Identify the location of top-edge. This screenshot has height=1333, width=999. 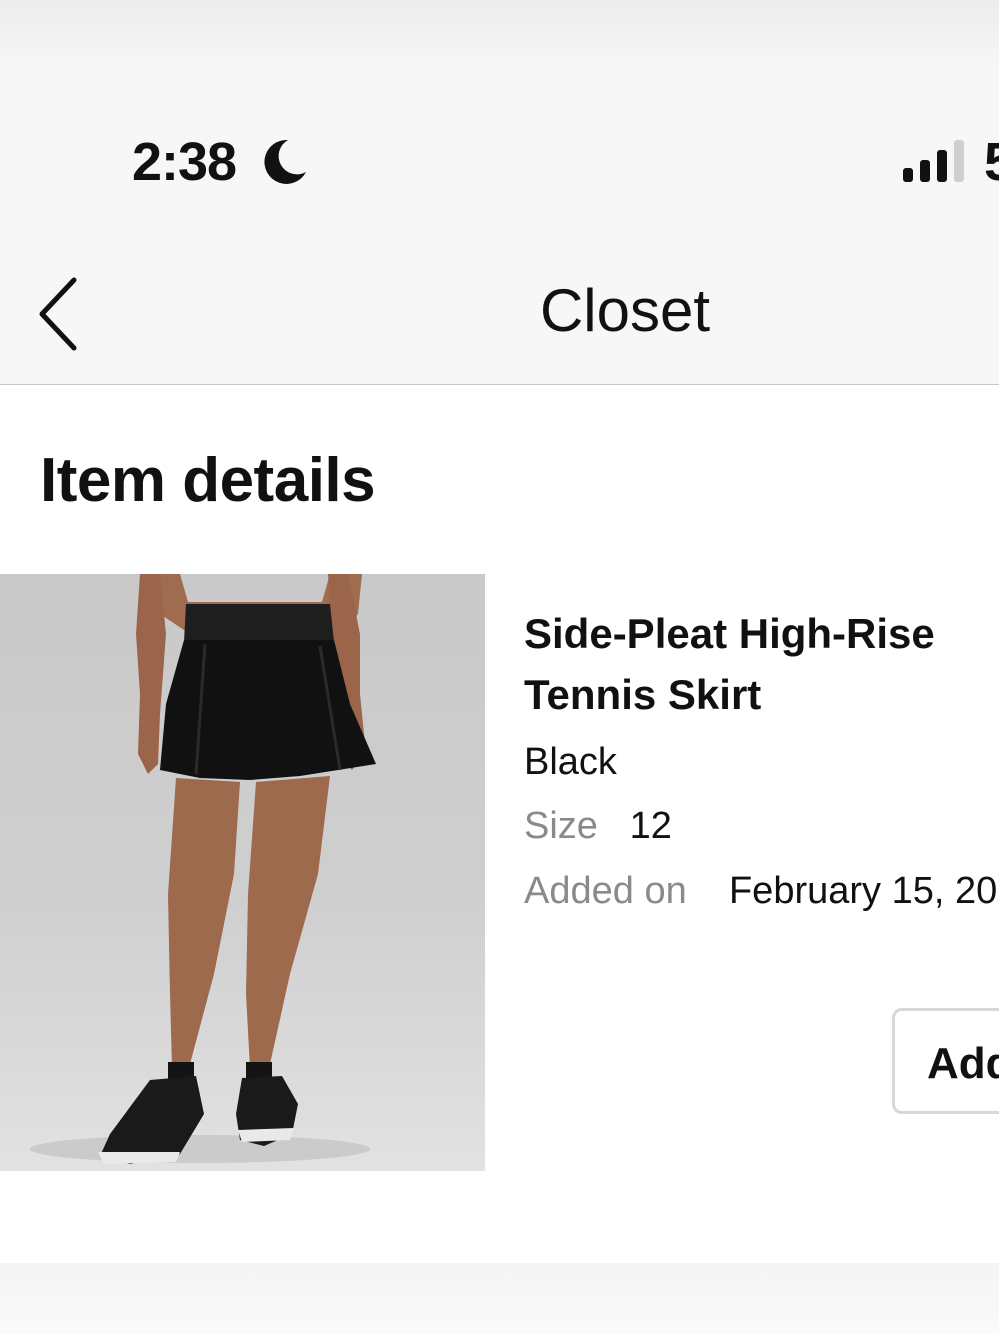
(499, 35).